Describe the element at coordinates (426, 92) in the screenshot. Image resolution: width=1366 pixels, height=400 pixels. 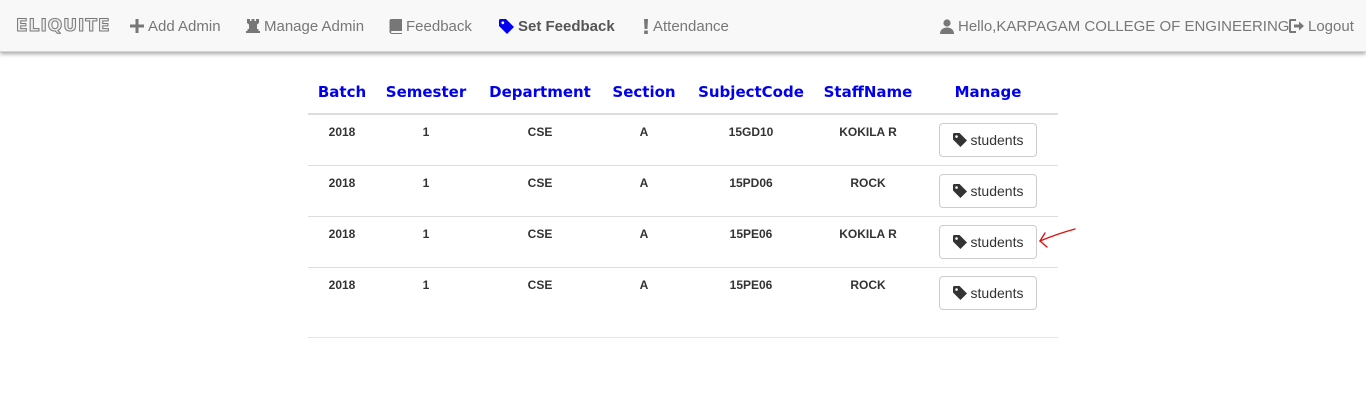
I see `header-semester: Semester` at that location.